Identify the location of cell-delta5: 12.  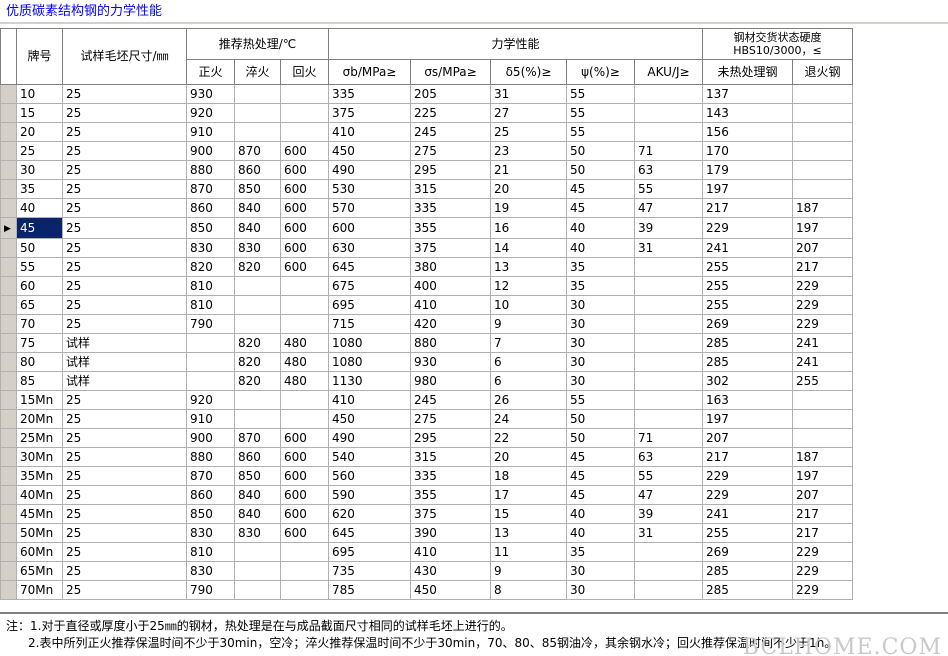
(528, 286).